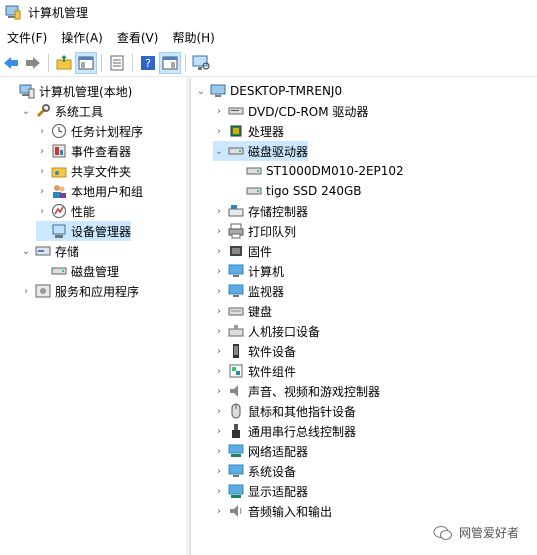  What do you see at coordinates (43, 251) in the screenshot?
I see `storage-icon` at bounding box center [43, 251].